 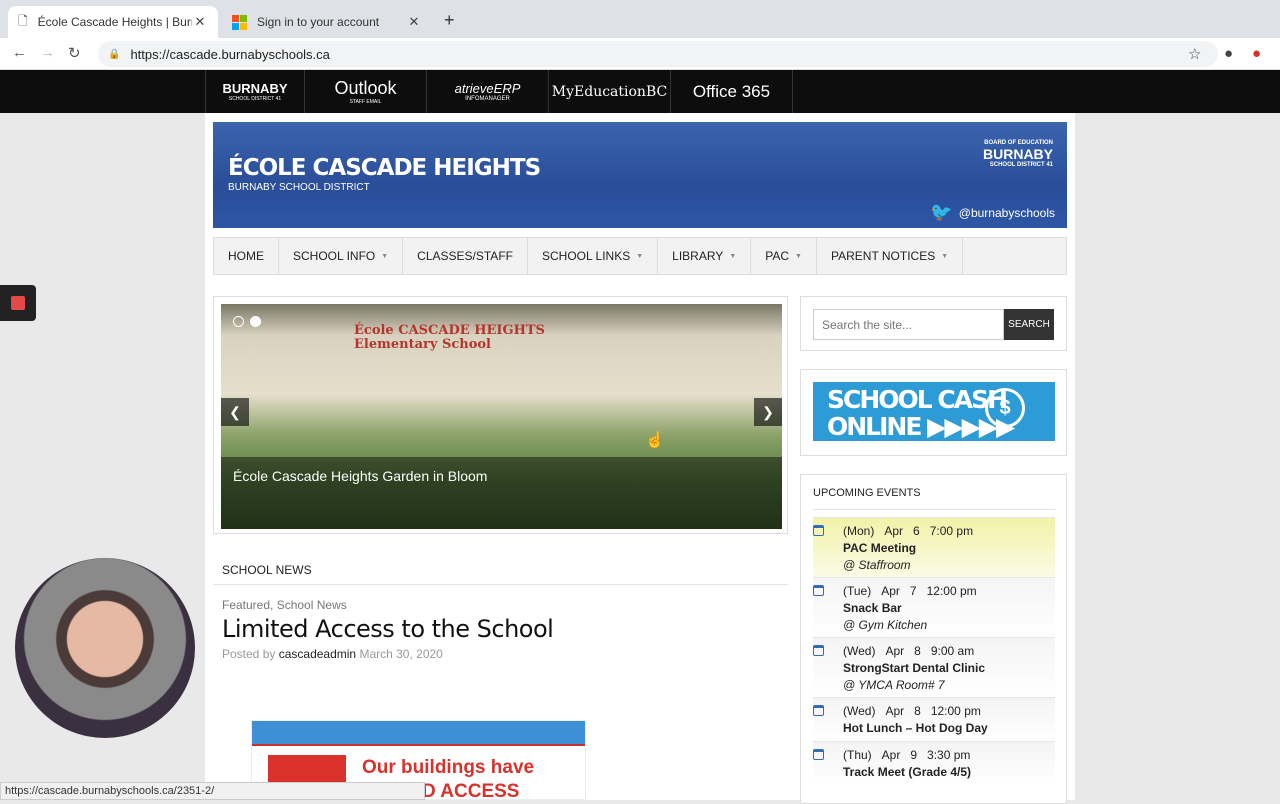 I want to click on slide-dot-active, so click(x=255, y=321).